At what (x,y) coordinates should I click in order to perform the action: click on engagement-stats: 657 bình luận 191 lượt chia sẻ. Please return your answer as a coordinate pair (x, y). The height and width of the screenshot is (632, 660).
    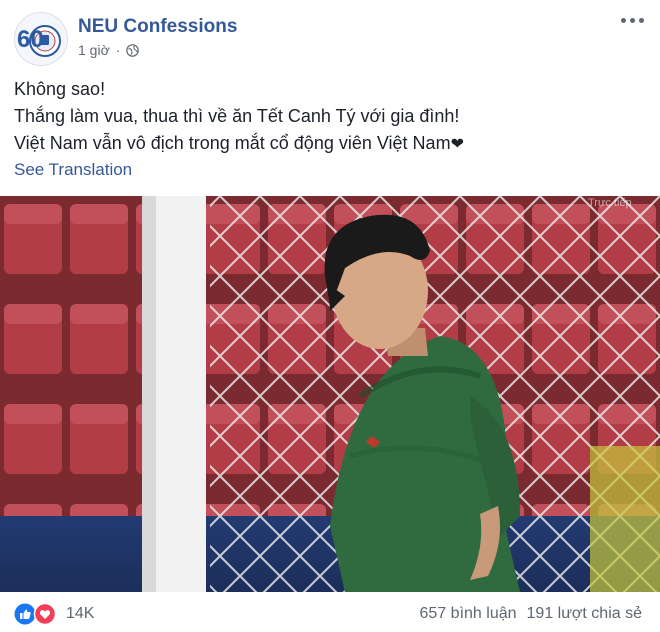
    Looking at the image, I should click on (531, 614).